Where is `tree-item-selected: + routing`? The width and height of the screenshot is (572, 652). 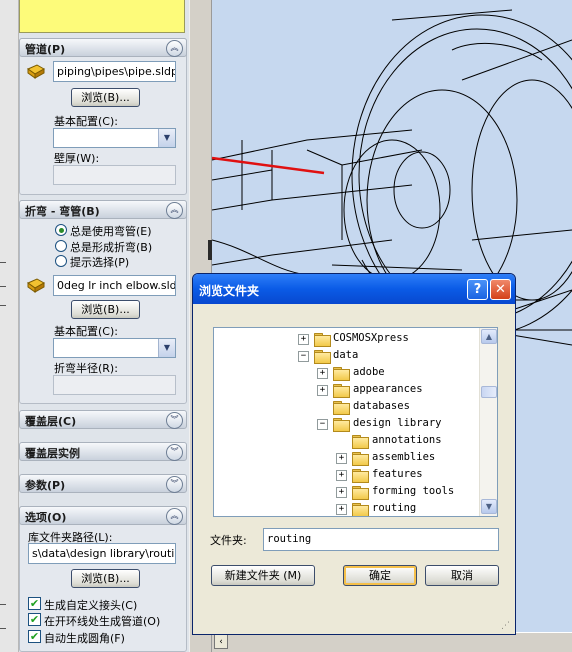 tree-item-selected: + routing is located at coordinates (345, 508).